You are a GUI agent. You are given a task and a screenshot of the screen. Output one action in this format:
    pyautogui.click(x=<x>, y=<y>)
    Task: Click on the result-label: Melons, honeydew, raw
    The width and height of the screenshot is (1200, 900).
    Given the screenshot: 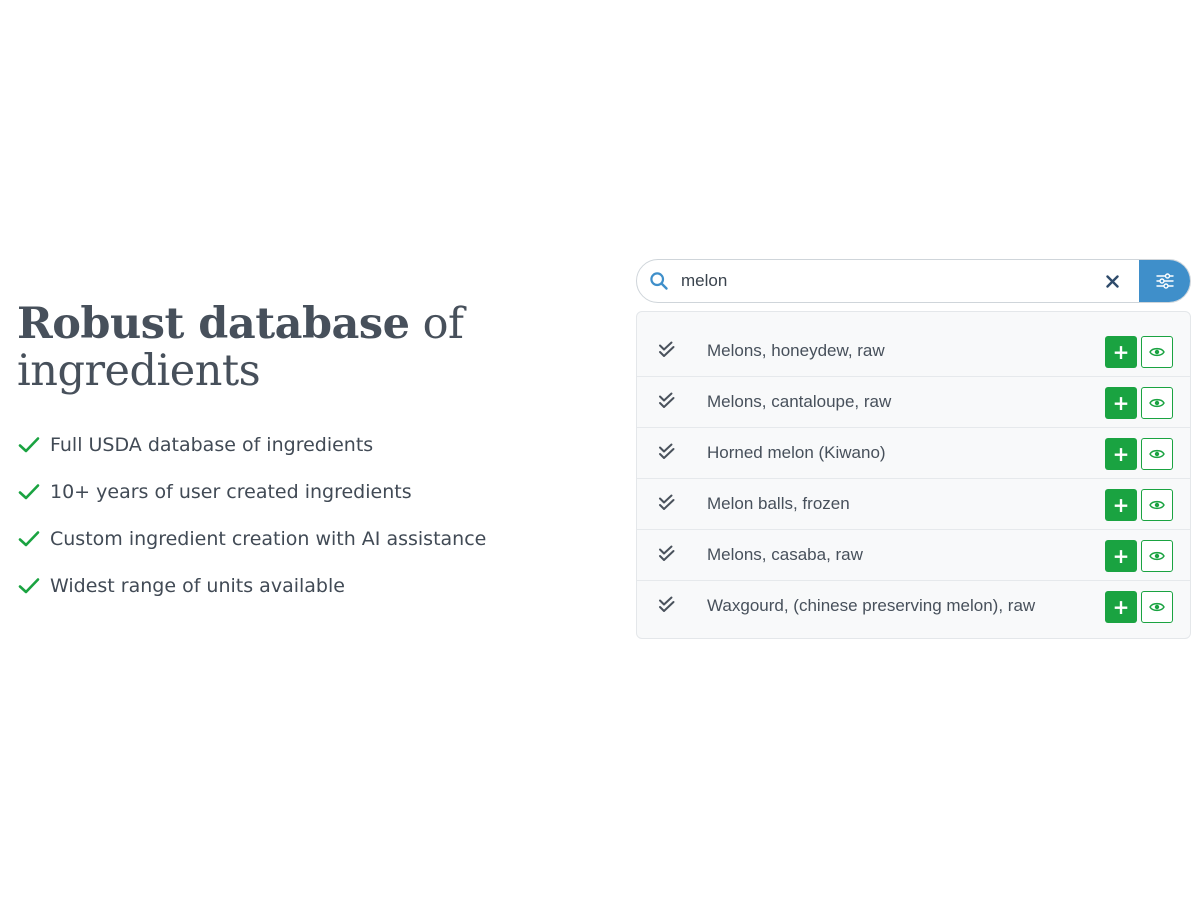 What is the action you would take?
    pyautogui.click(x=796, y=350)
    